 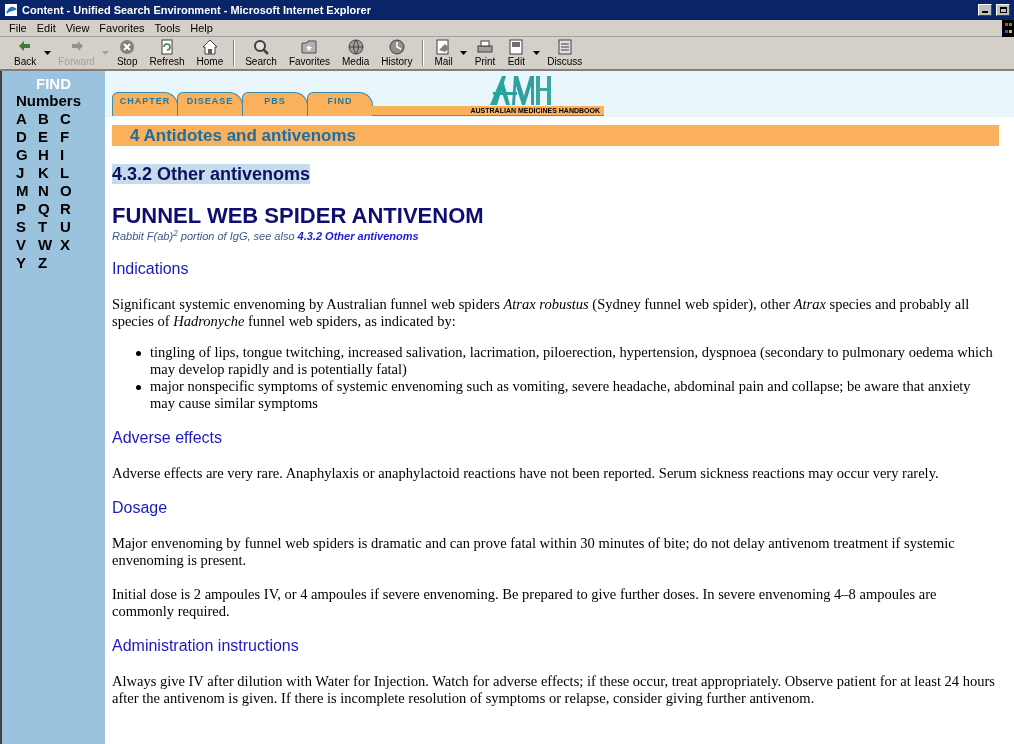 What do you see at coordinates (27, 119) in the screenshot?
I see `letter-link: A` at bounding box center [27, 119].